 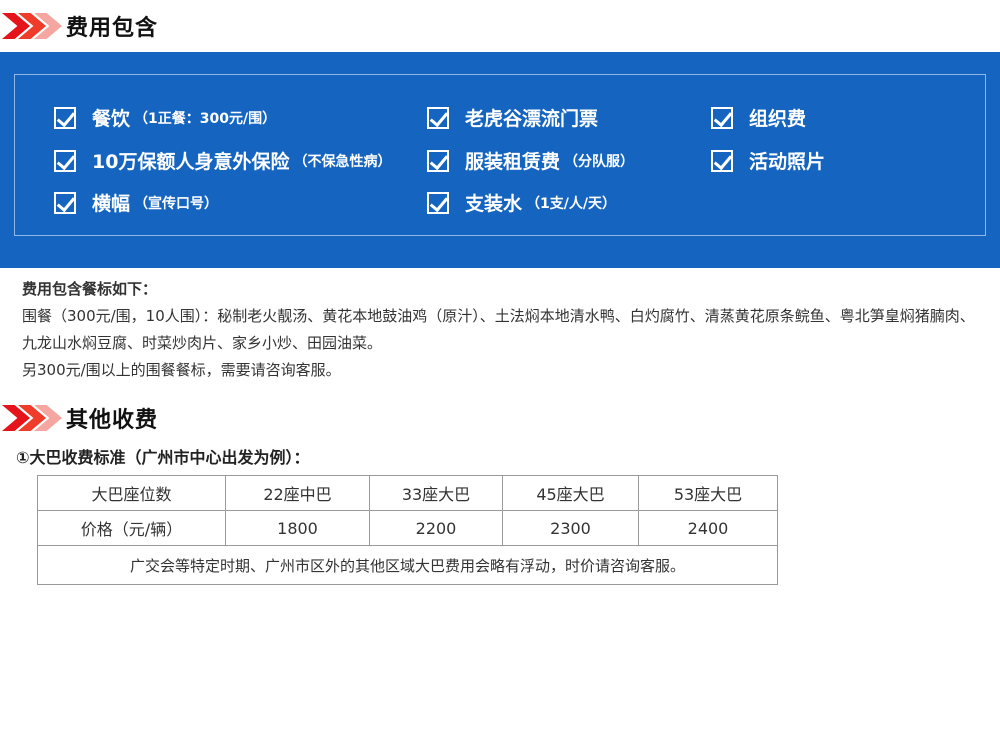 What do you see at coordinates (436, 493) in the screenshot?
I see `table-header-cell: 33座大巴` at bounding box center [436, 493].